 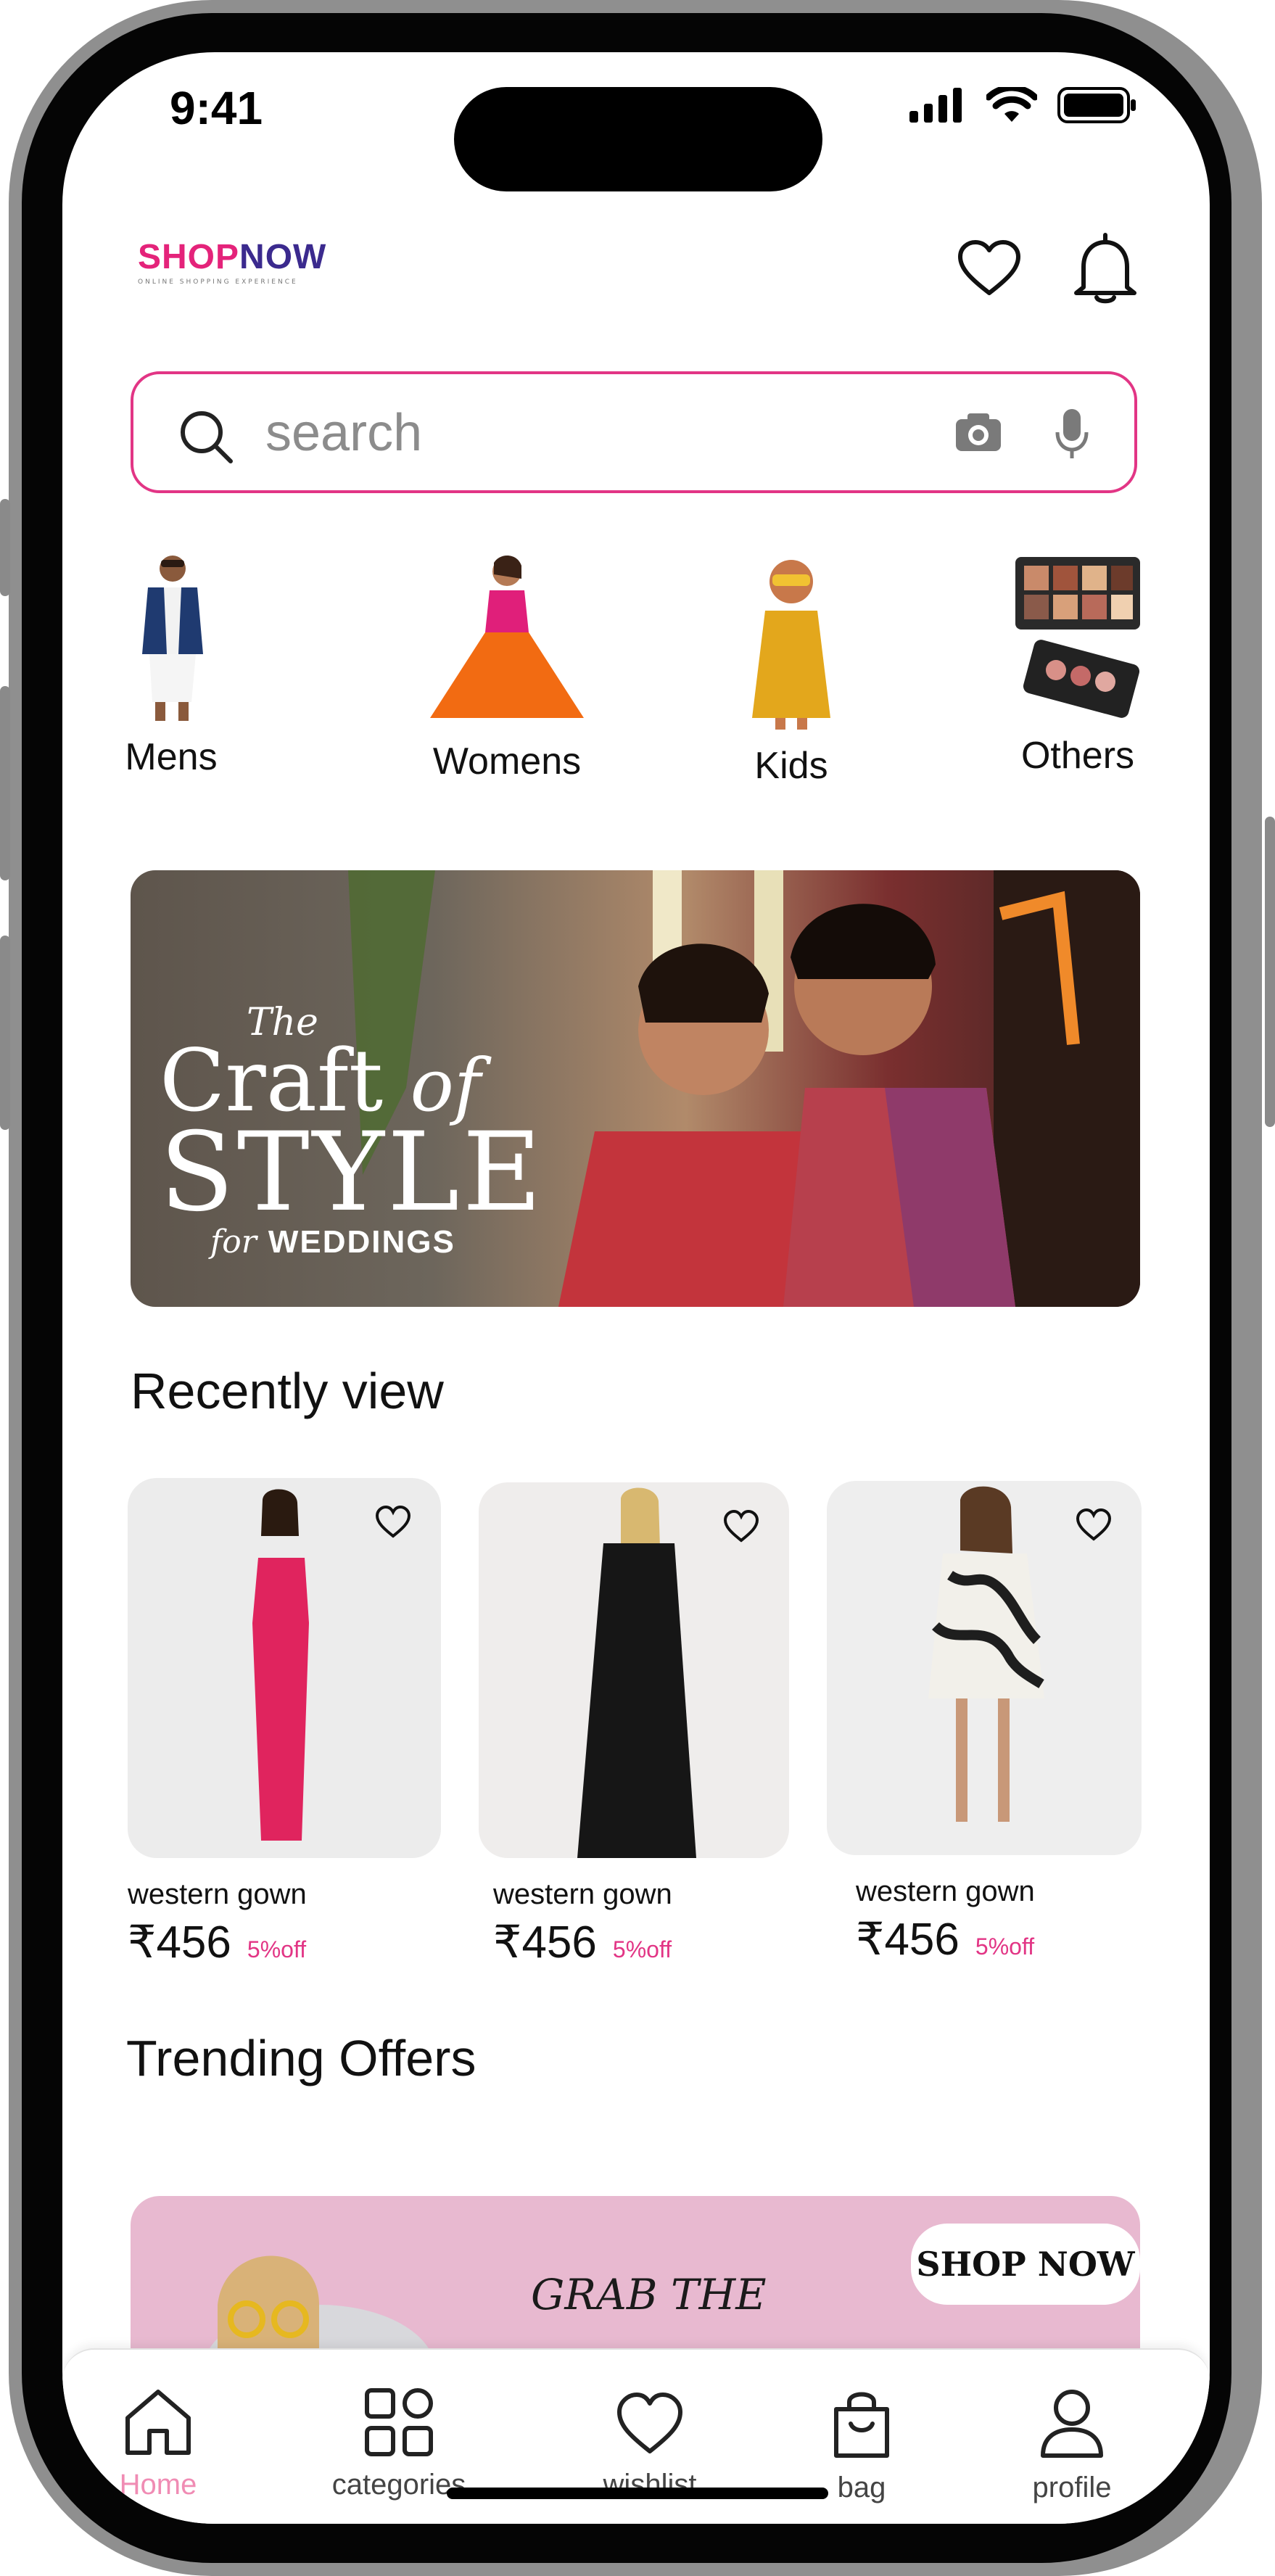 I want to click on womens-category-image, so click(x=507, y=636).